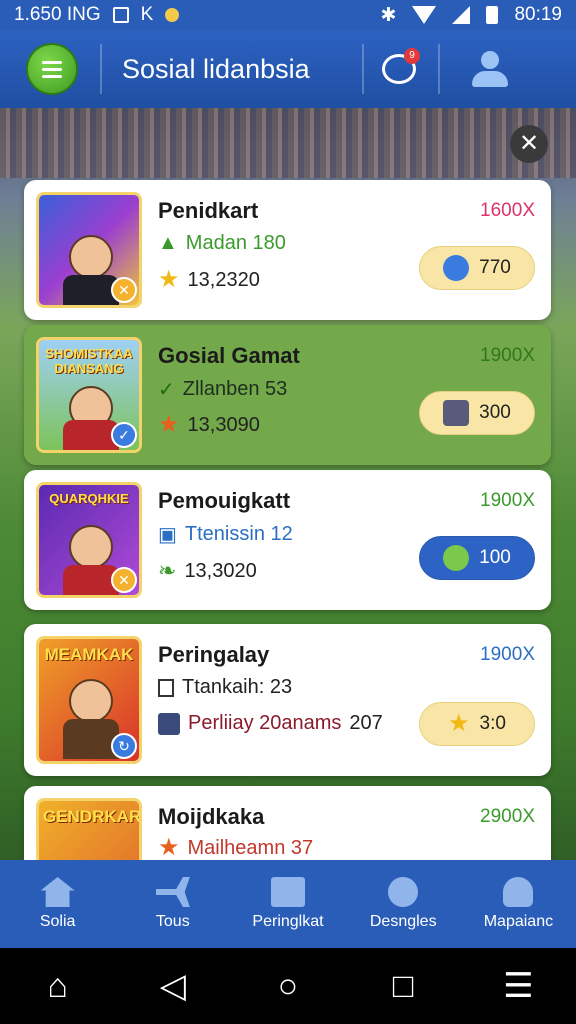  Describe the element at coordinates (57, 892) in the screenshot. I see `home-icon` at that location.